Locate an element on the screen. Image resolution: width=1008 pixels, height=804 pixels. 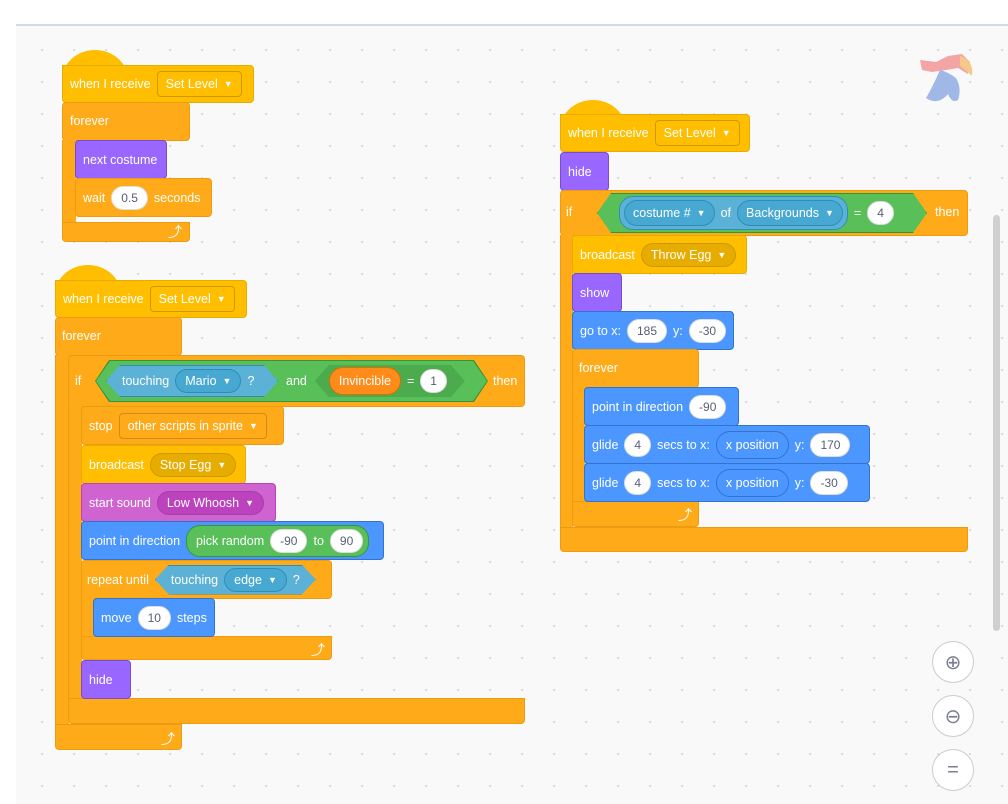
broadcast-dropdown: Stop Egg ▼ is located at coordinates (193, 464).